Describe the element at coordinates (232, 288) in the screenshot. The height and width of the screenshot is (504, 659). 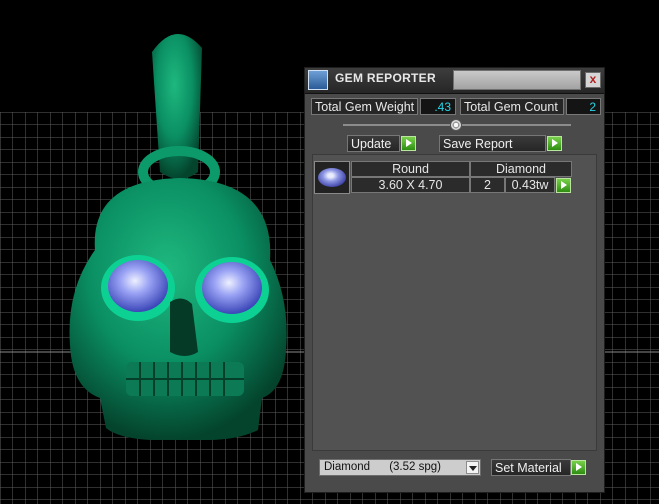
I see `right-eye-gem` at that location.